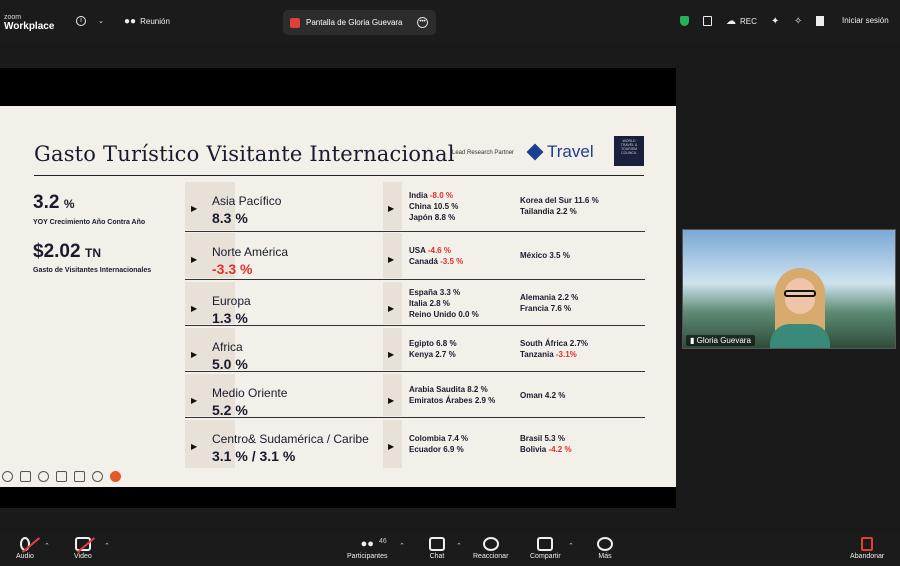 The height and width of the screenshot is (566, 900). I want to click on notes-icon, so click(707, 21).